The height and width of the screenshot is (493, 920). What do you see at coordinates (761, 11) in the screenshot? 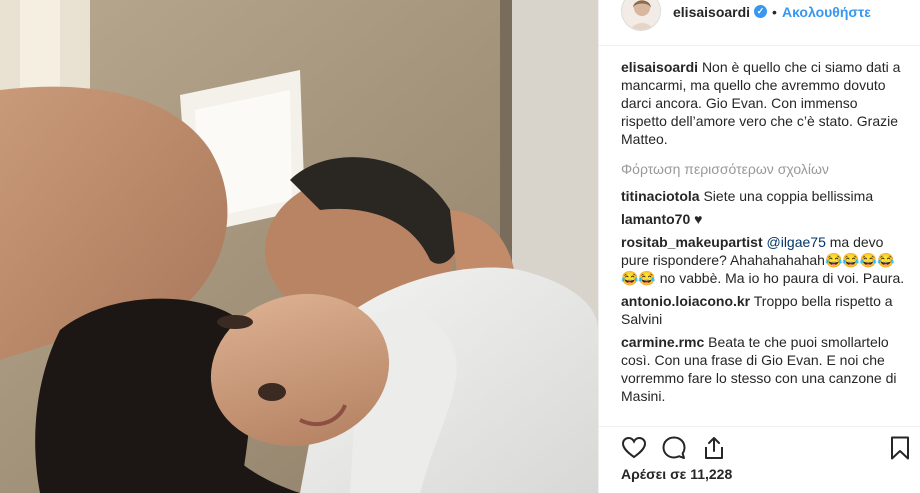
I see `verified-badge-icon: ✓` at bounding box center [761, 11].